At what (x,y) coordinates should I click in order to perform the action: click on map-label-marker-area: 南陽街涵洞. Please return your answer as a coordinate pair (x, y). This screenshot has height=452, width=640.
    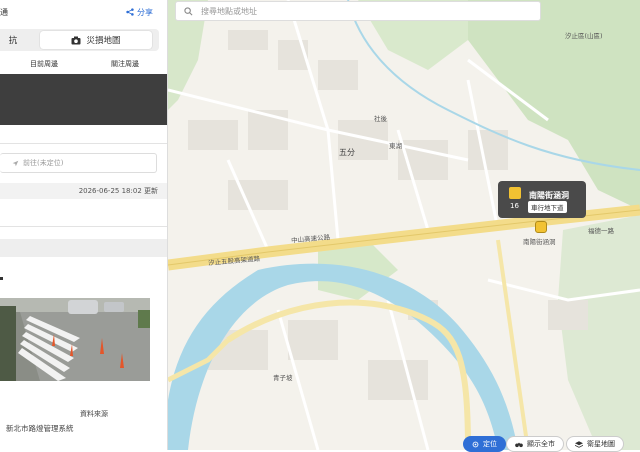
    Looking at the image, I should click on (539, 242).